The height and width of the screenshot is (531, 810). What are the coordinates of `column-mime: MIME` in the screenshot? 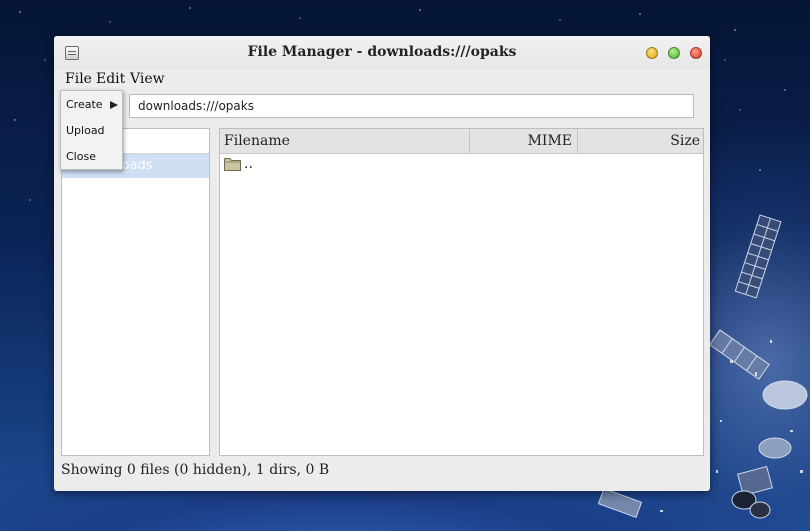 It's located at (524, 141).